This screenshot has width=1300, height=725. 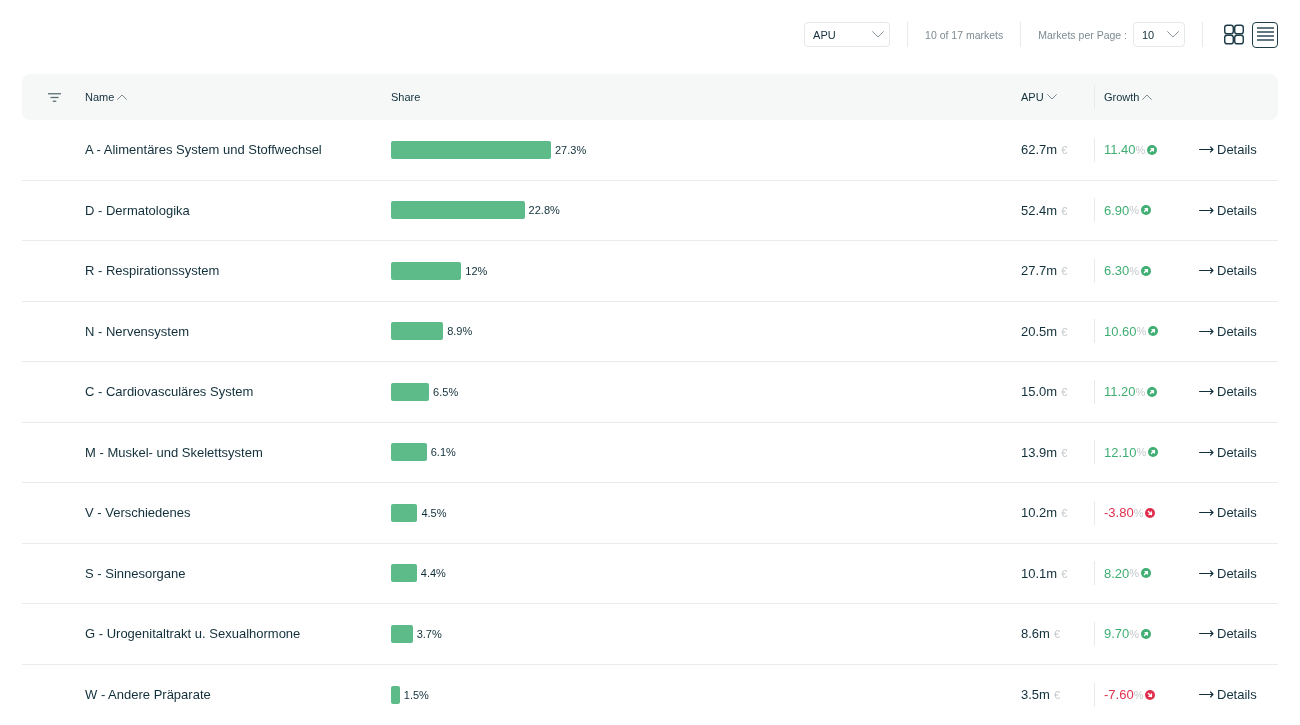 What do you see at coordinates (1120, 452) in the screenshot?
I see `growth-value: 12.10` at bounding box center [1120, 452].